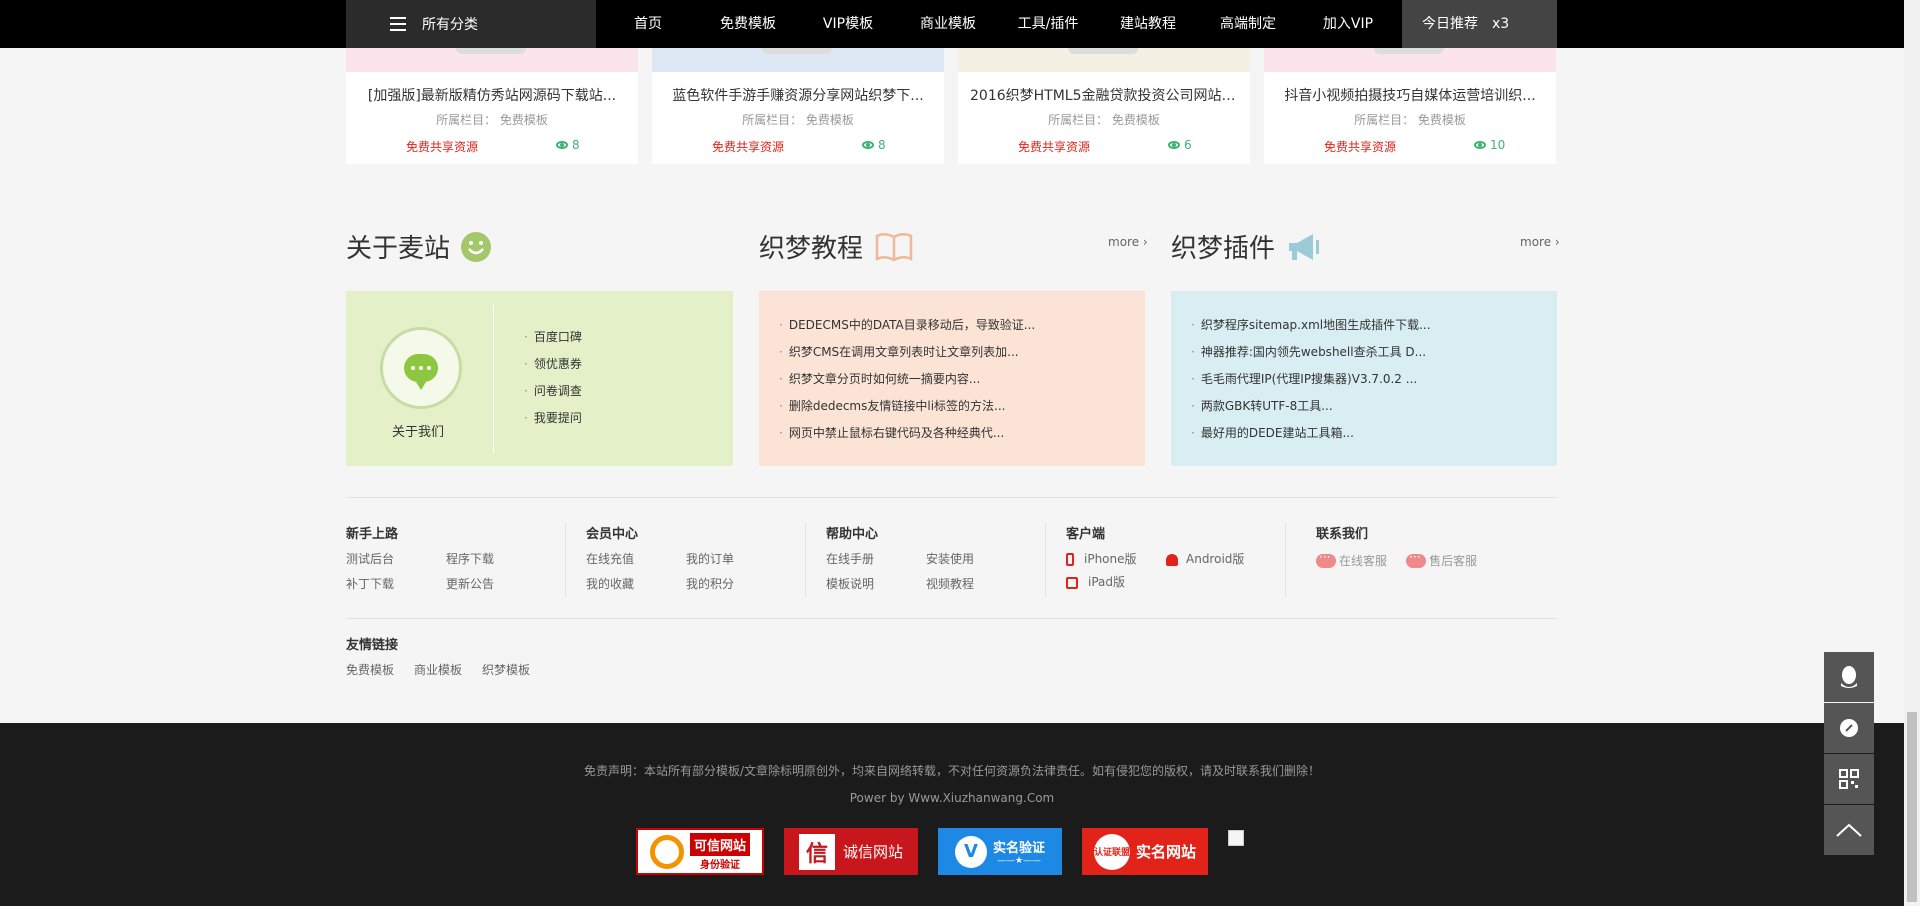 Image resolution: width=1920 pixels, height=906 pixels. What do you see at coordinates (1215, 559) in the screenshot?
I see `android-label: Android版` at bounding box center [1215, 559].